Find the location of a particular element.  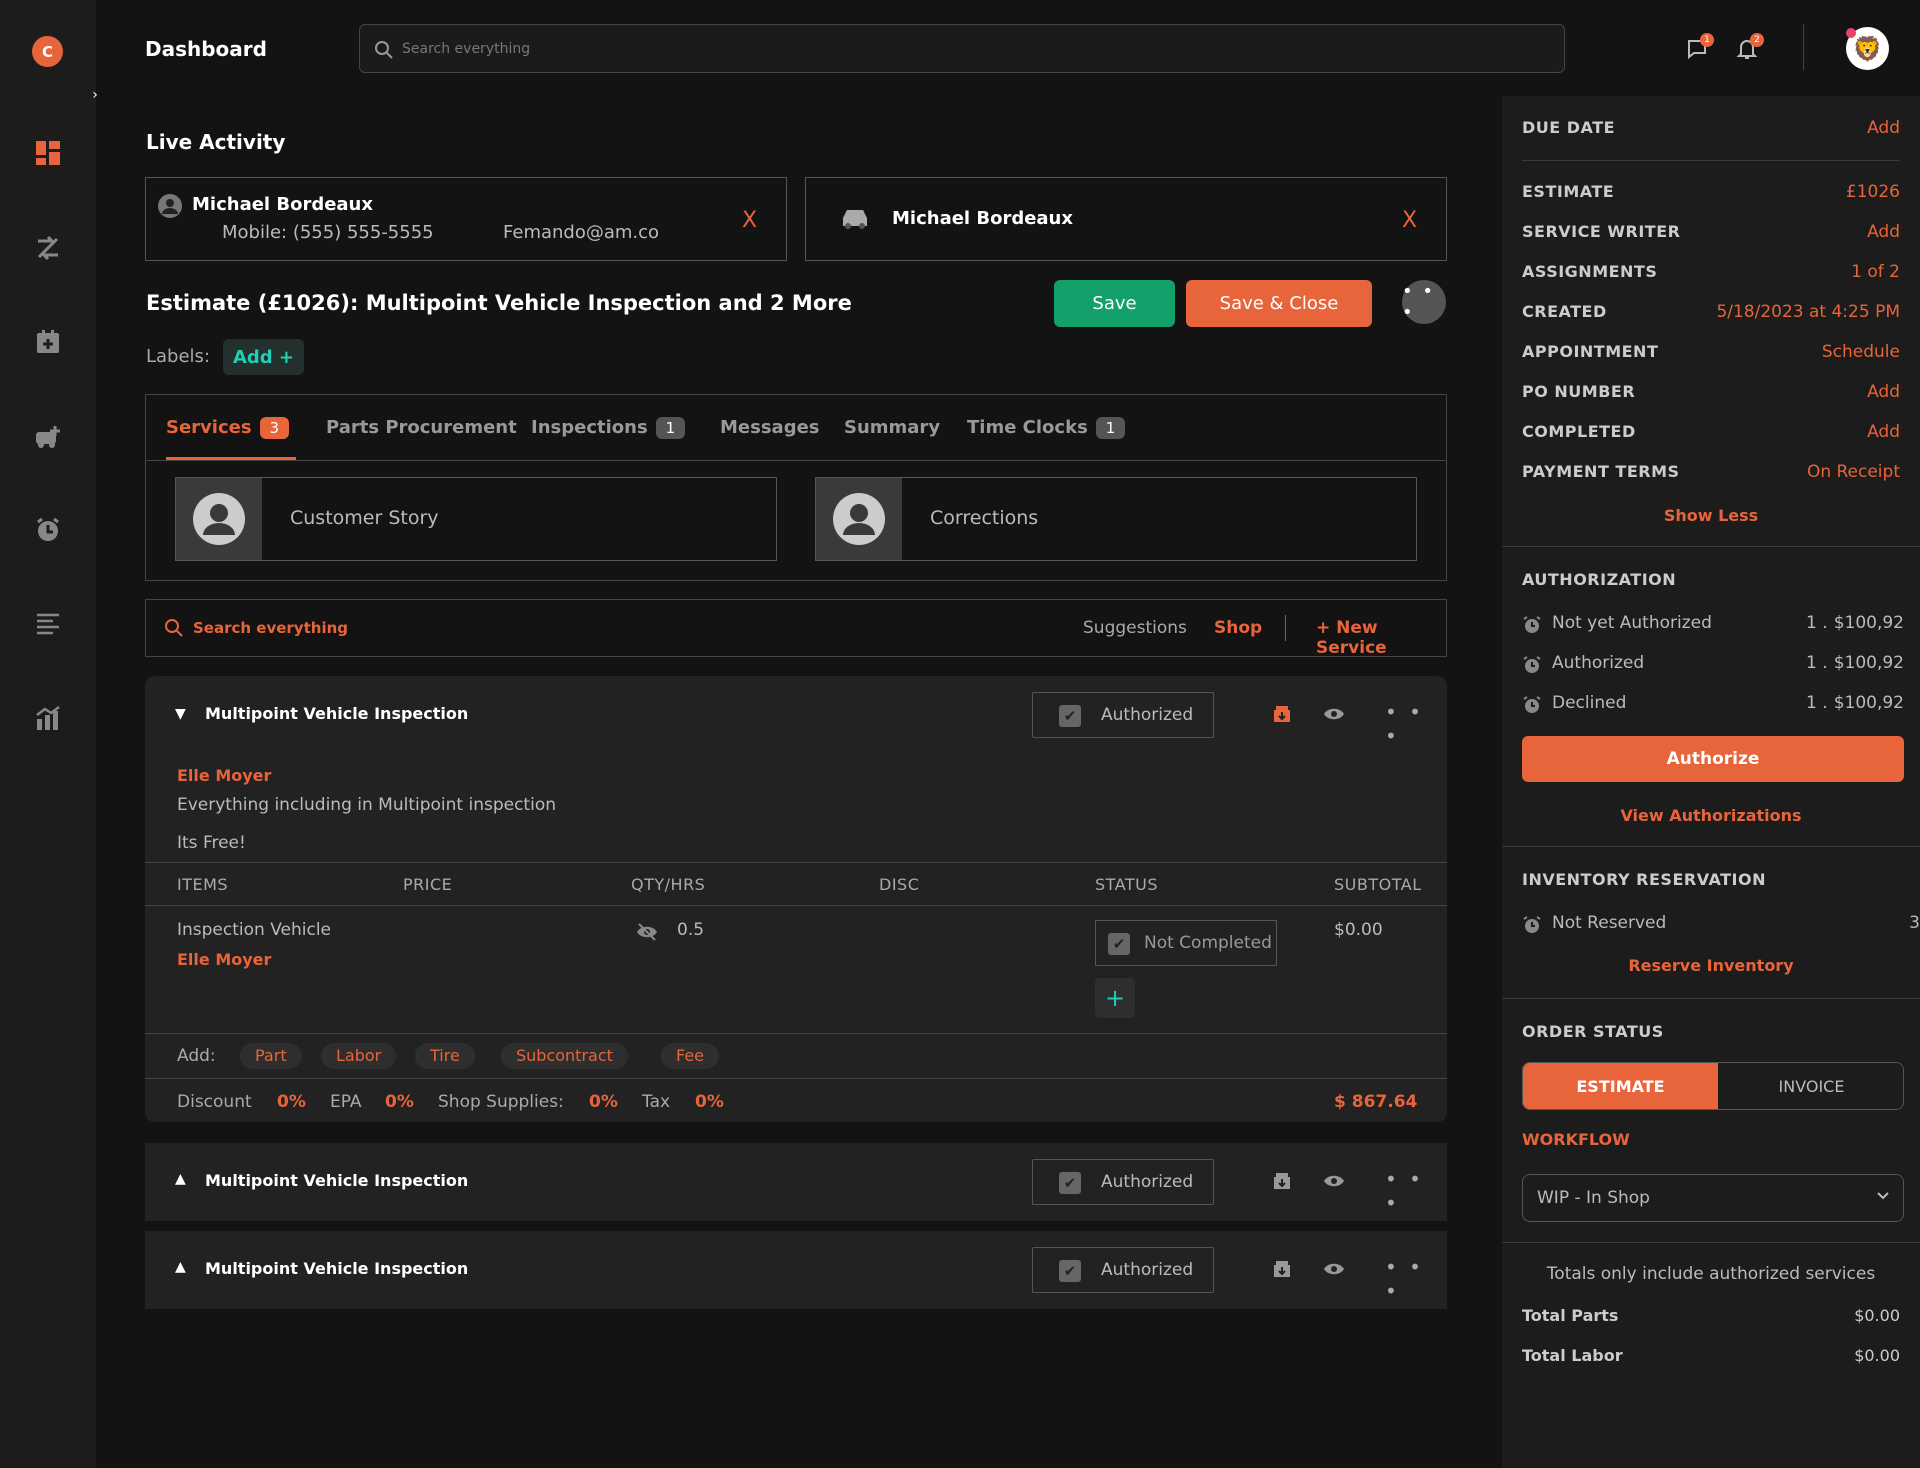

service-search-input: Search everything is located at coordinates (270, 628).